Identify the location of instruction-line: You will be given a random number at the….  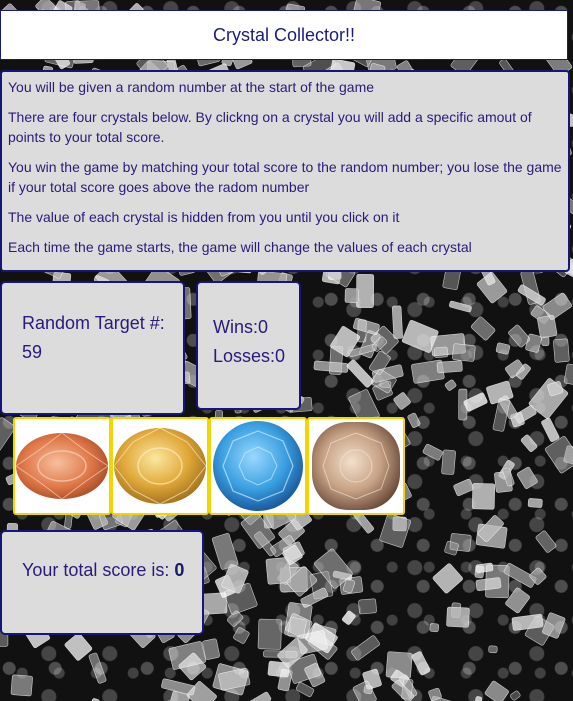
(191, 87).